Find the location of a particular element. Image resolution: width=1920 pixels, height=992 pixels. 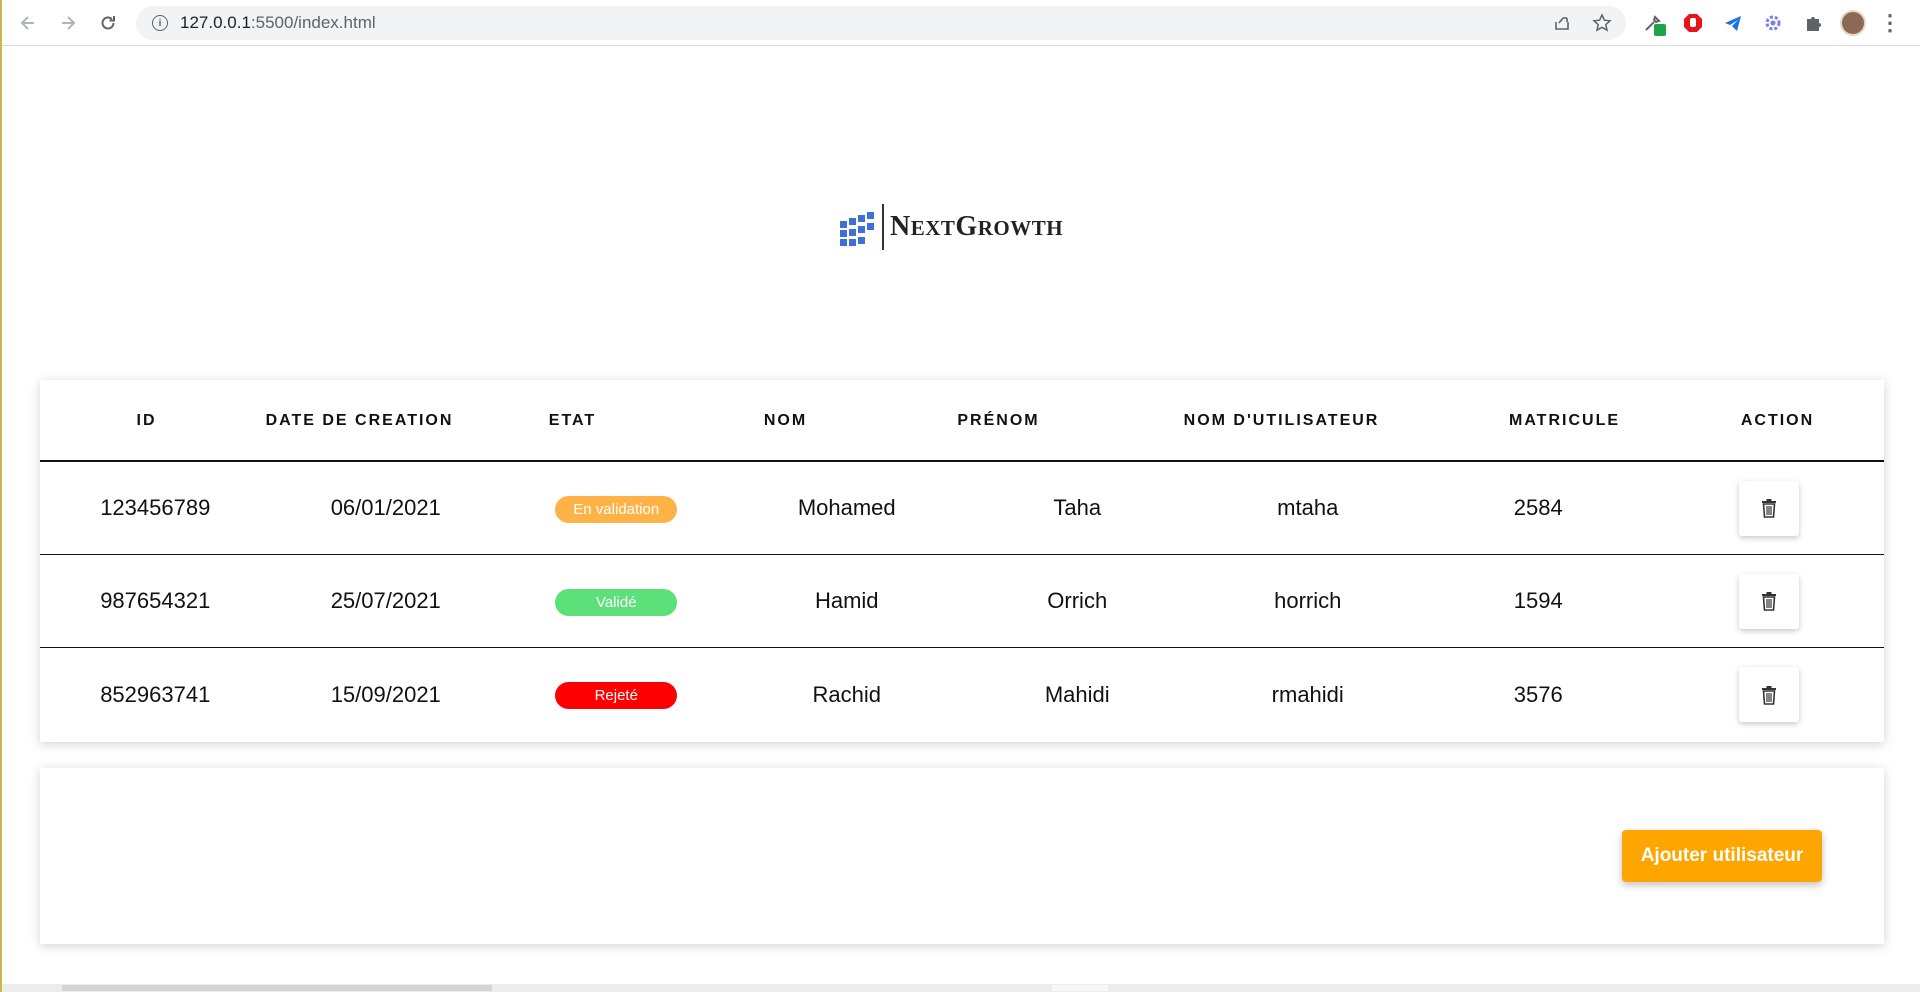

star-icon is located at coordinates (1602, 23).